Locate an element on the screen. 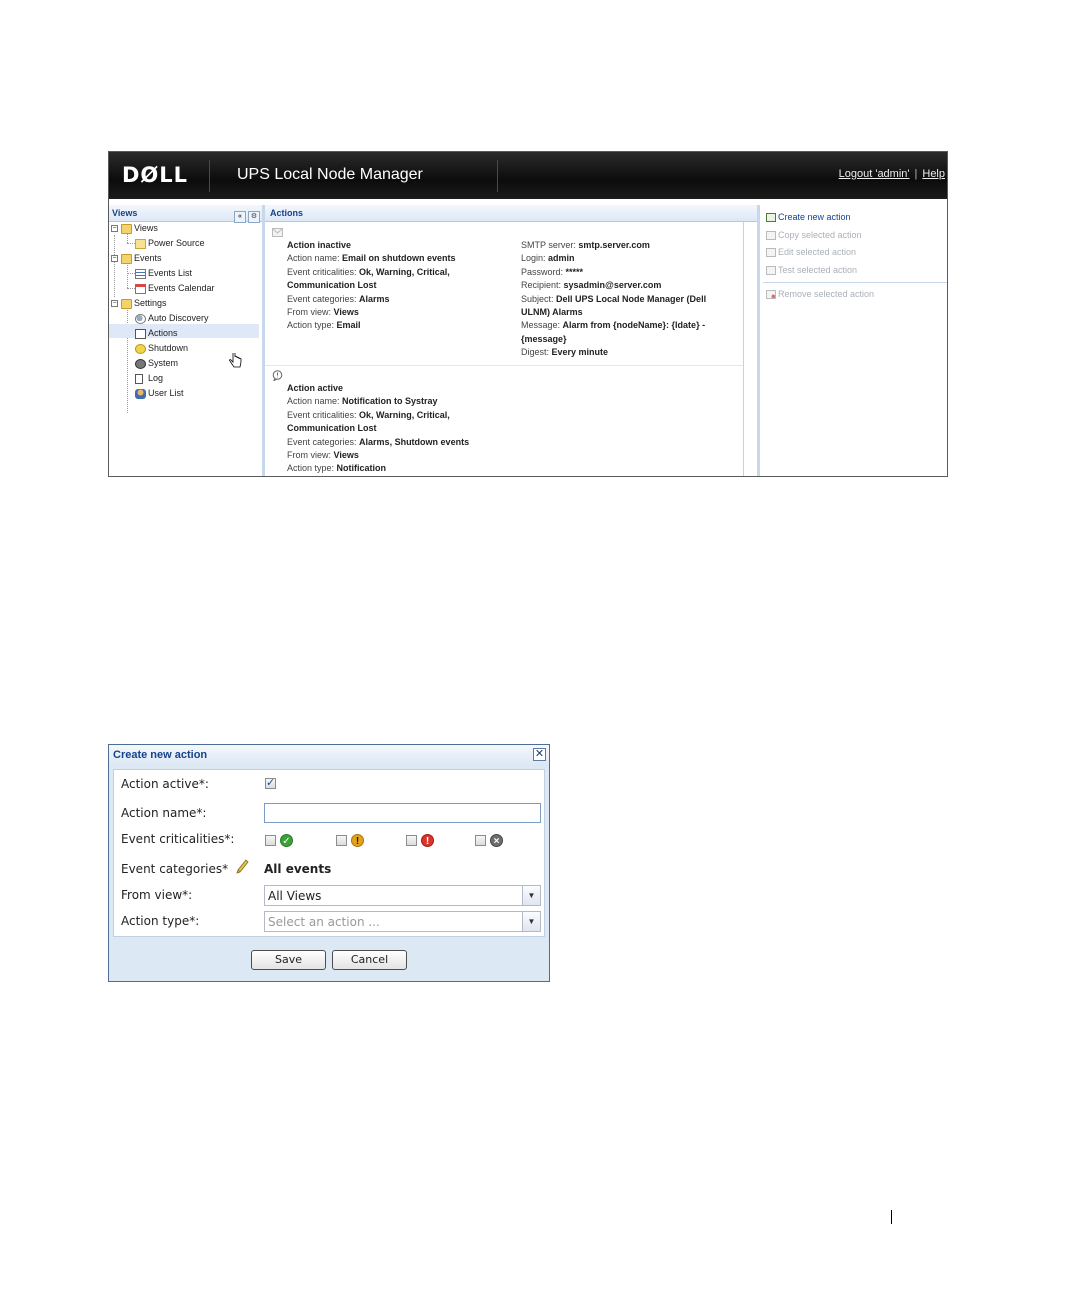 Image resolution: width=1081 pixels, height=1297 pixels. cancel-button: Cancel is located at coordinates (369, 960).